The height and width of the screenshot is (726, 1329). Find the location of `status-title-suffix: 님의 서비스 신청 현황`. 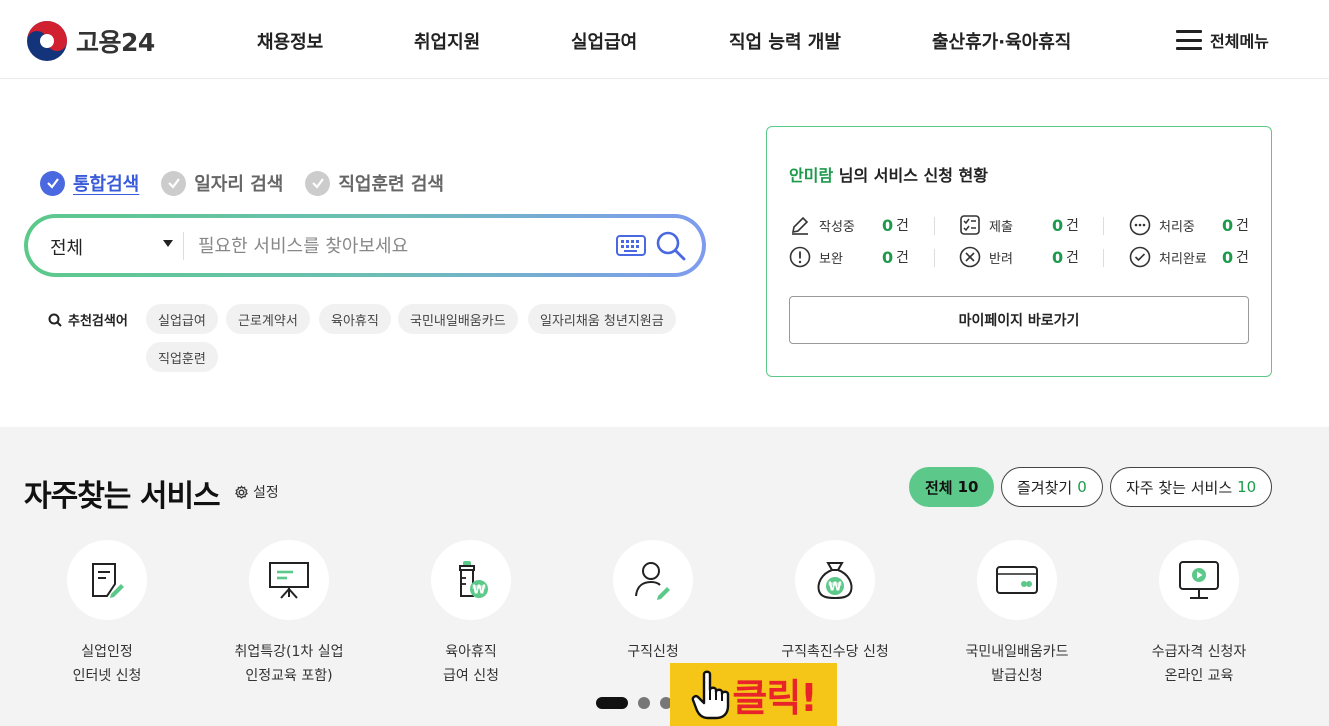

status-title-suffix: 님의 서비스 신청 현황 is located at coordinates (913, 175).